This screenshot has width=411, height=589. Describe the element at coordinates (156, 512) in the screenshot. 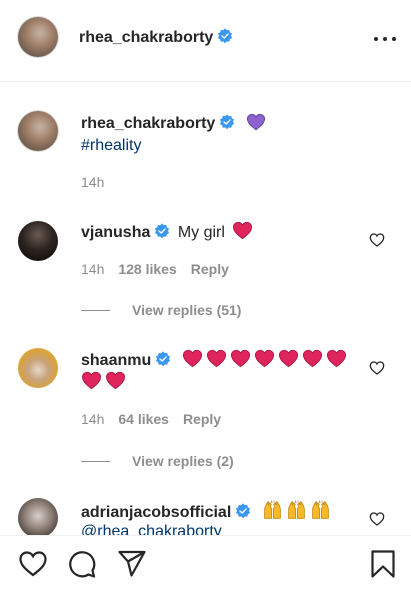

I see `commenter-username: adrianjacobsofficial` at that location.